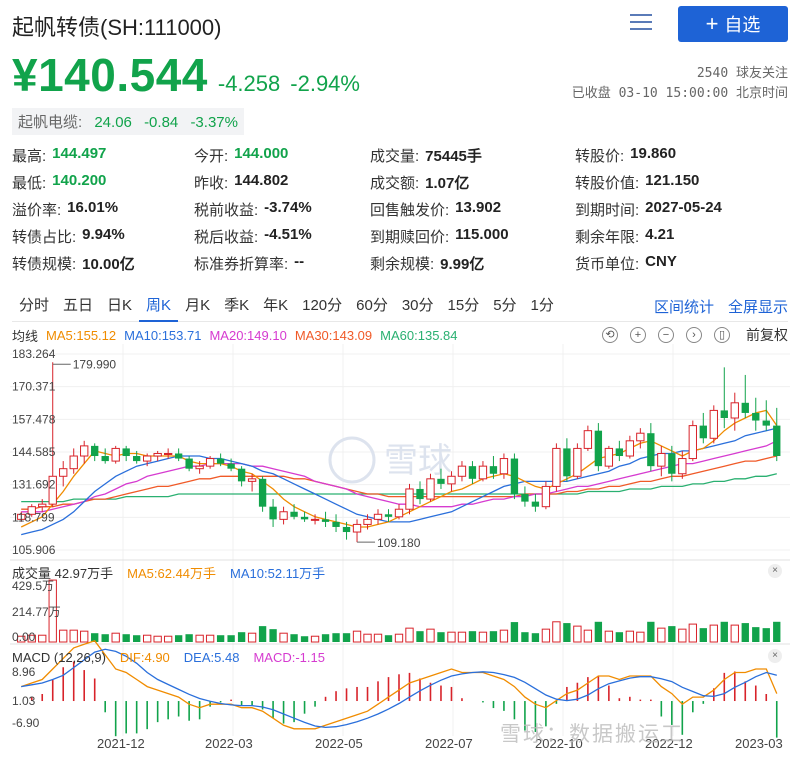 This screenshot has width=800, height=760. What do you see at coordinates (638, 335) in the screenshot?
I see `zoom-in-icon: +` at bounding box center [638, 335].